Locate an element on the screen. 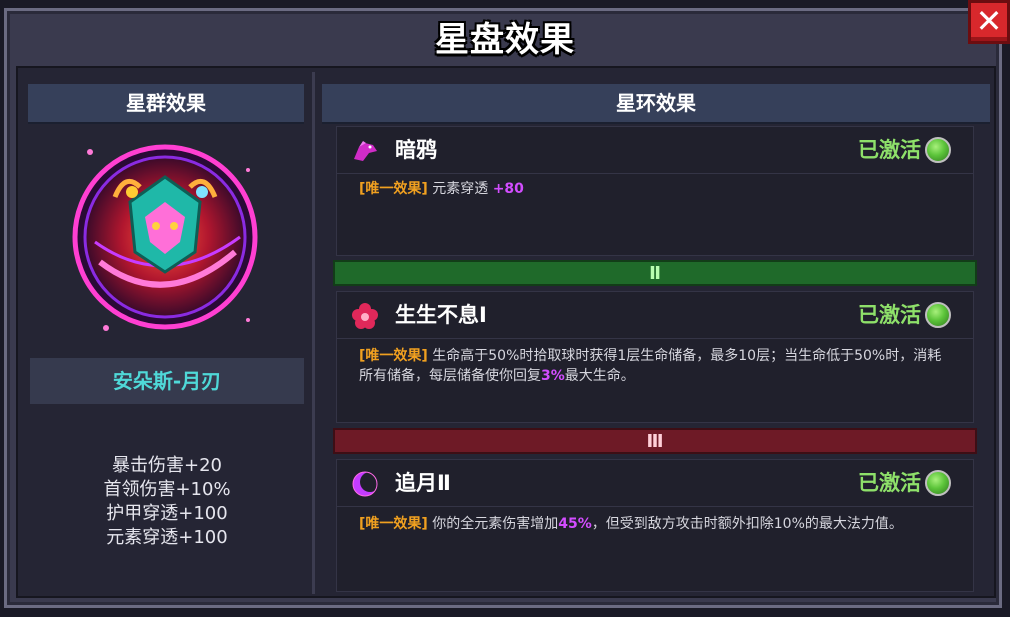 Image resolution: width=1010 pixels, height=617 pixels. panel-divider is located at coordinates (313, 333).